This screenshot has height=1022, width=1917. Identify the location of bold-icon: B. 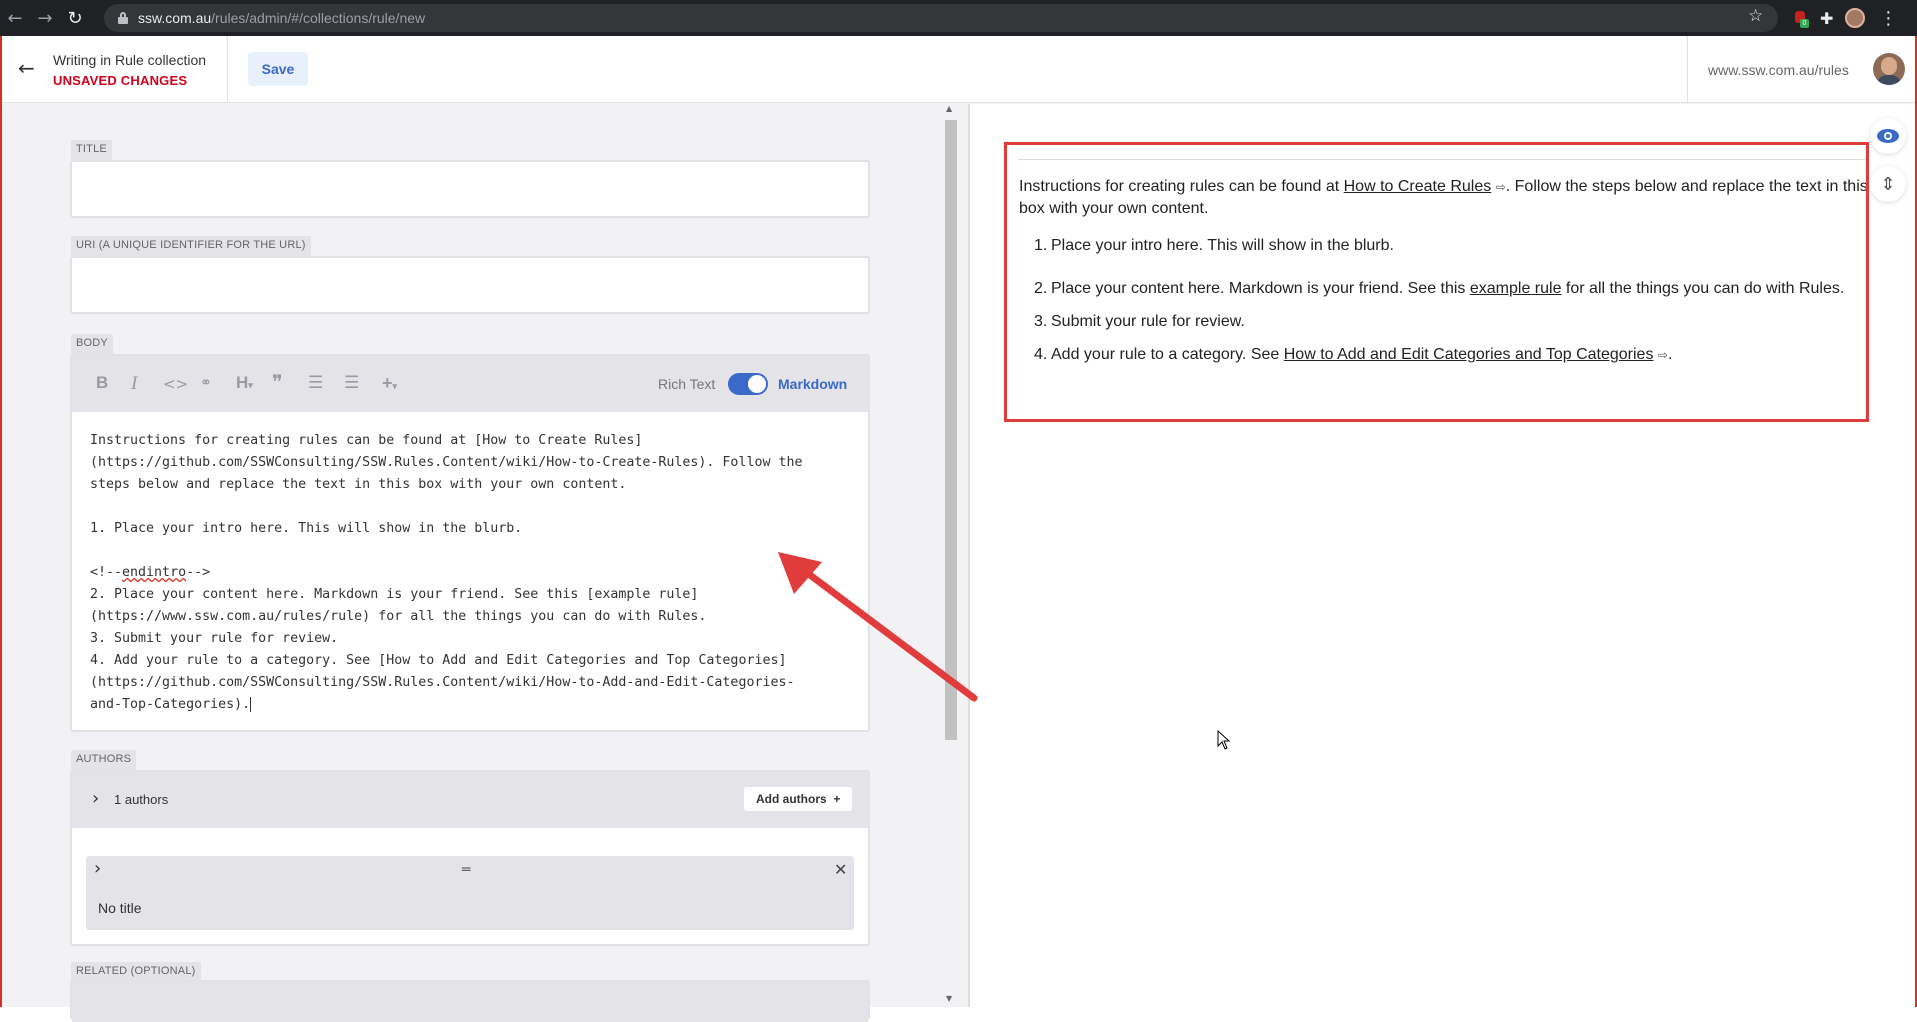
(102, 383).